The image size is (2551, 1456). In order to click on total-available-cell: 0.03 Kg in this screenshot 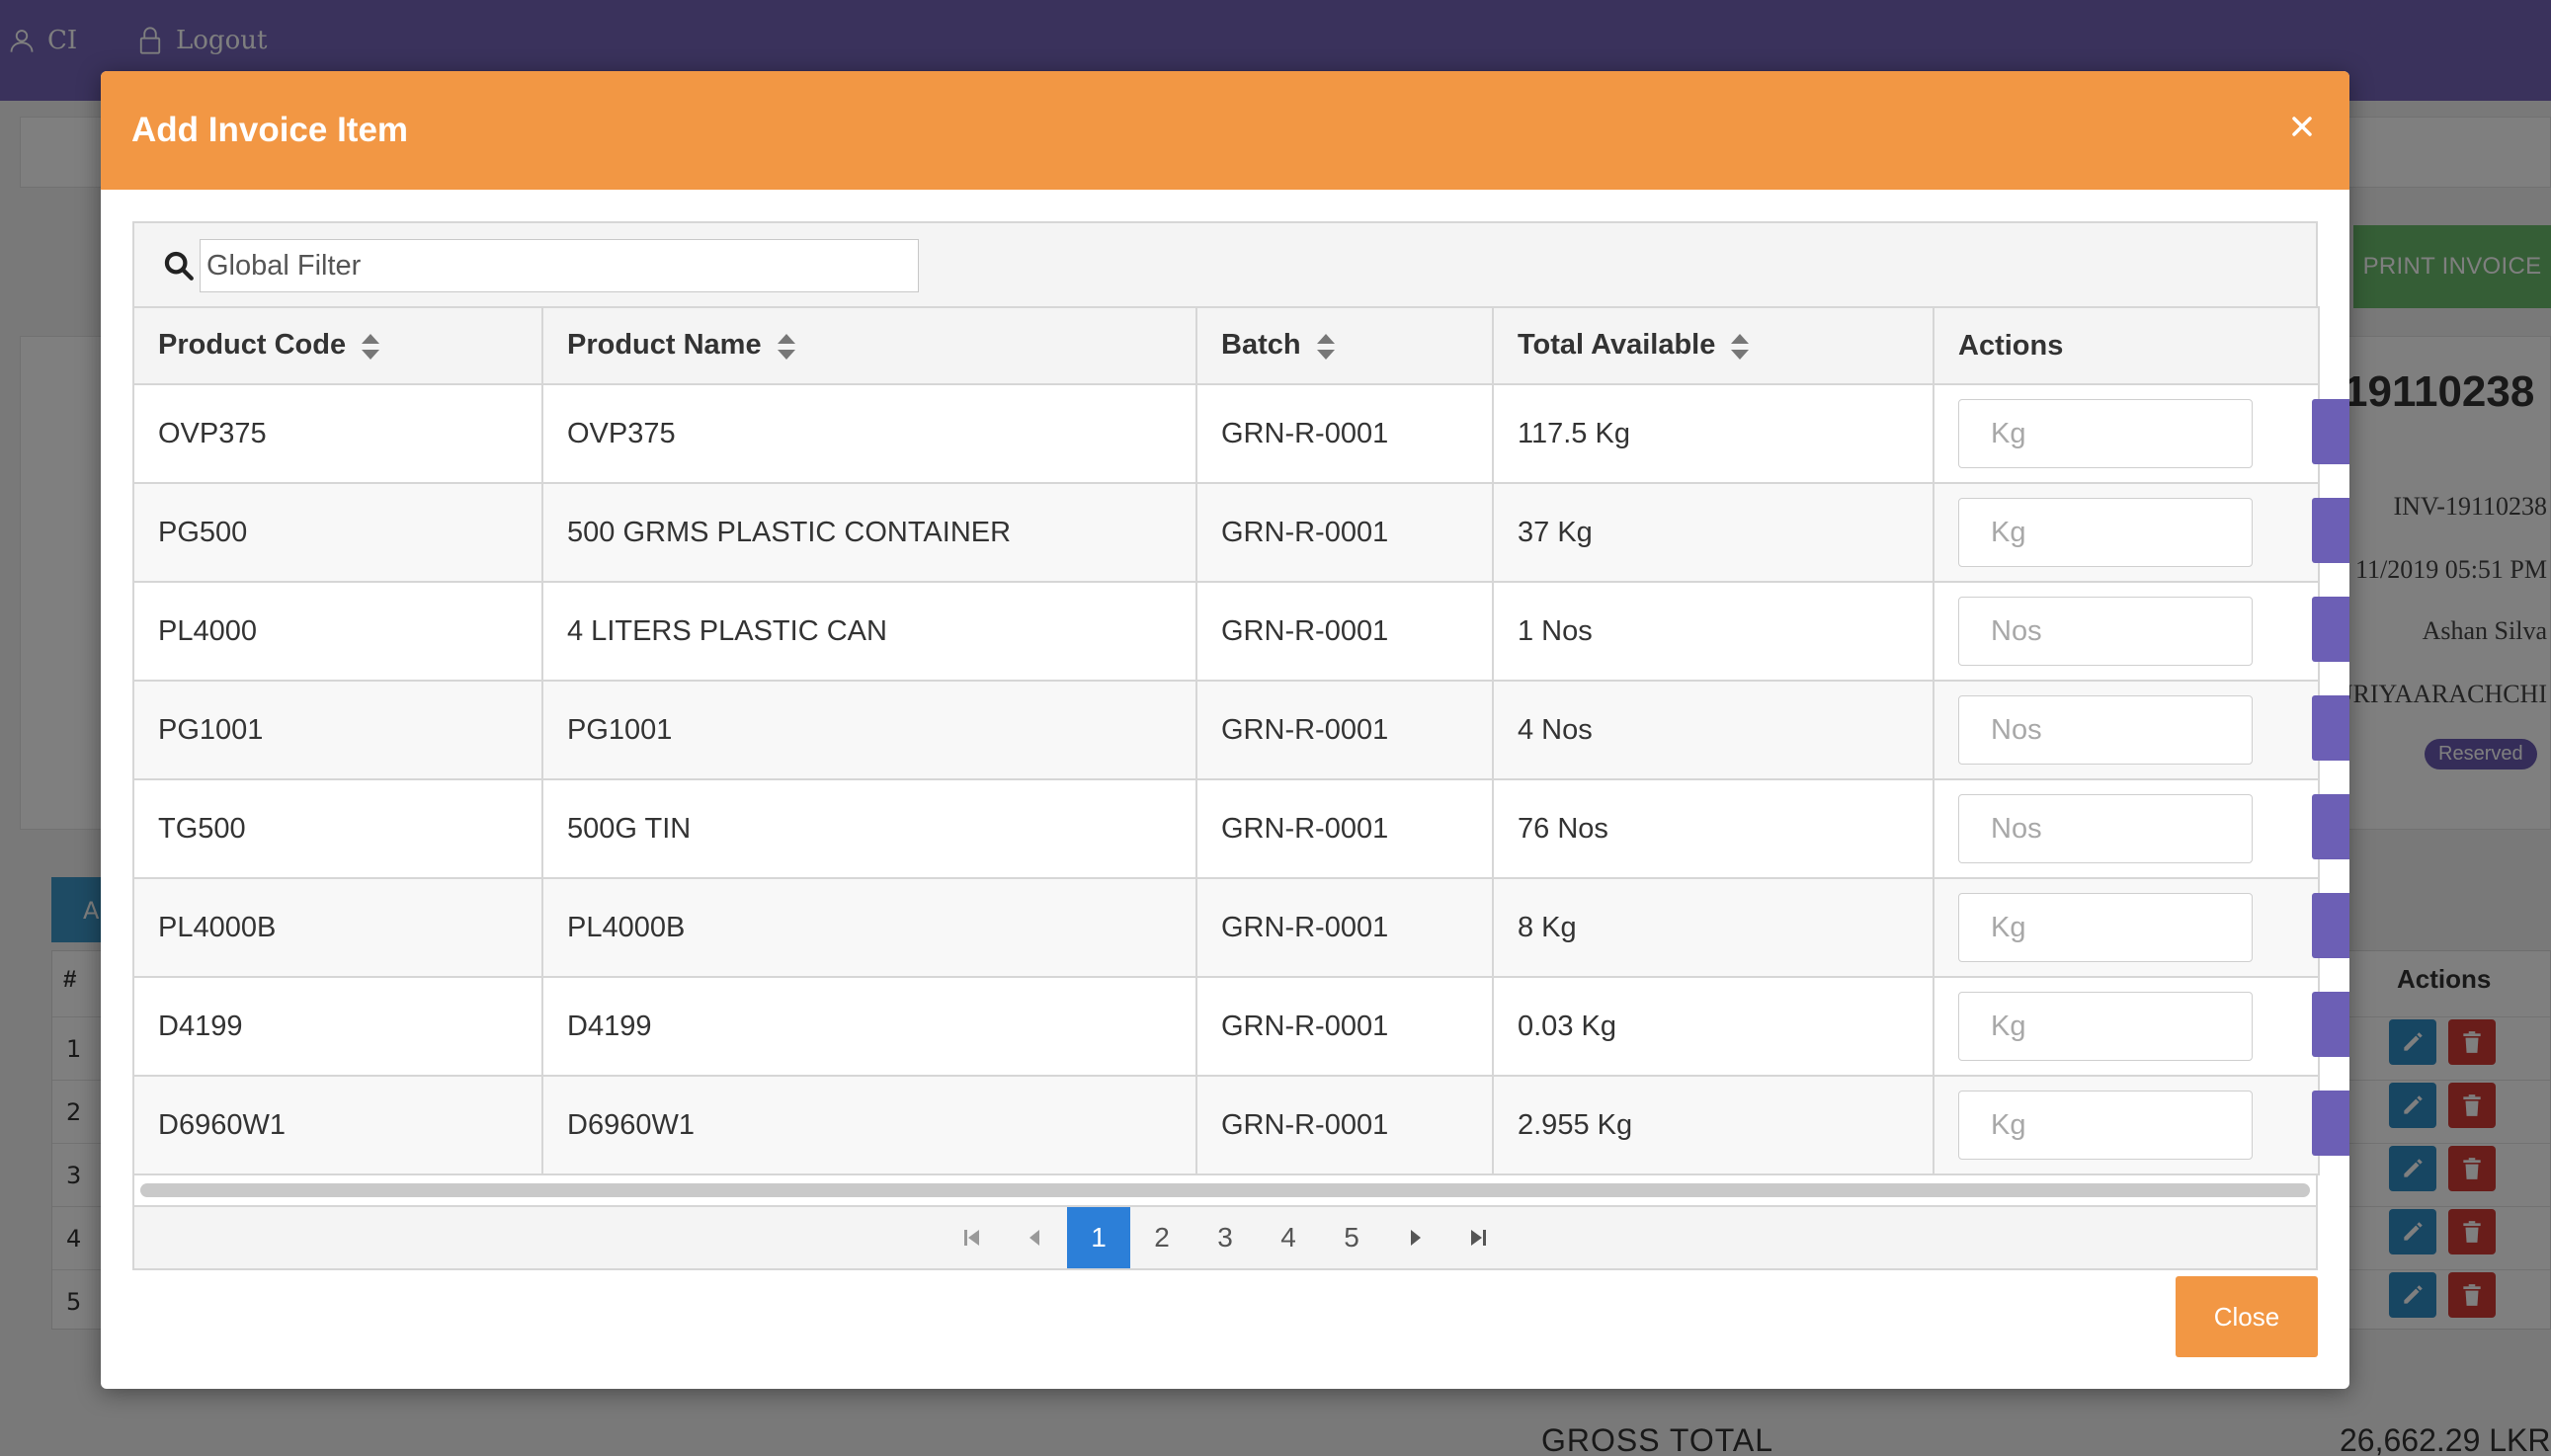, I will do `click(1713, 1026)`.